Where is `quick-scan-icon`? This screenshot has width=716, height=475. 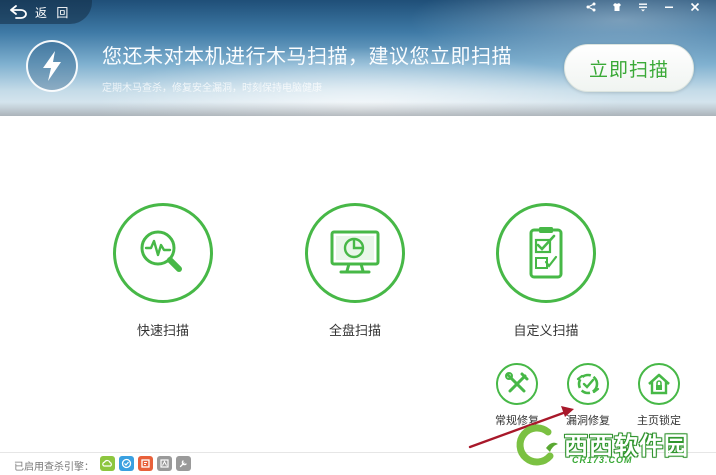 quick-scan-icon is located at coordinates (161, 251).